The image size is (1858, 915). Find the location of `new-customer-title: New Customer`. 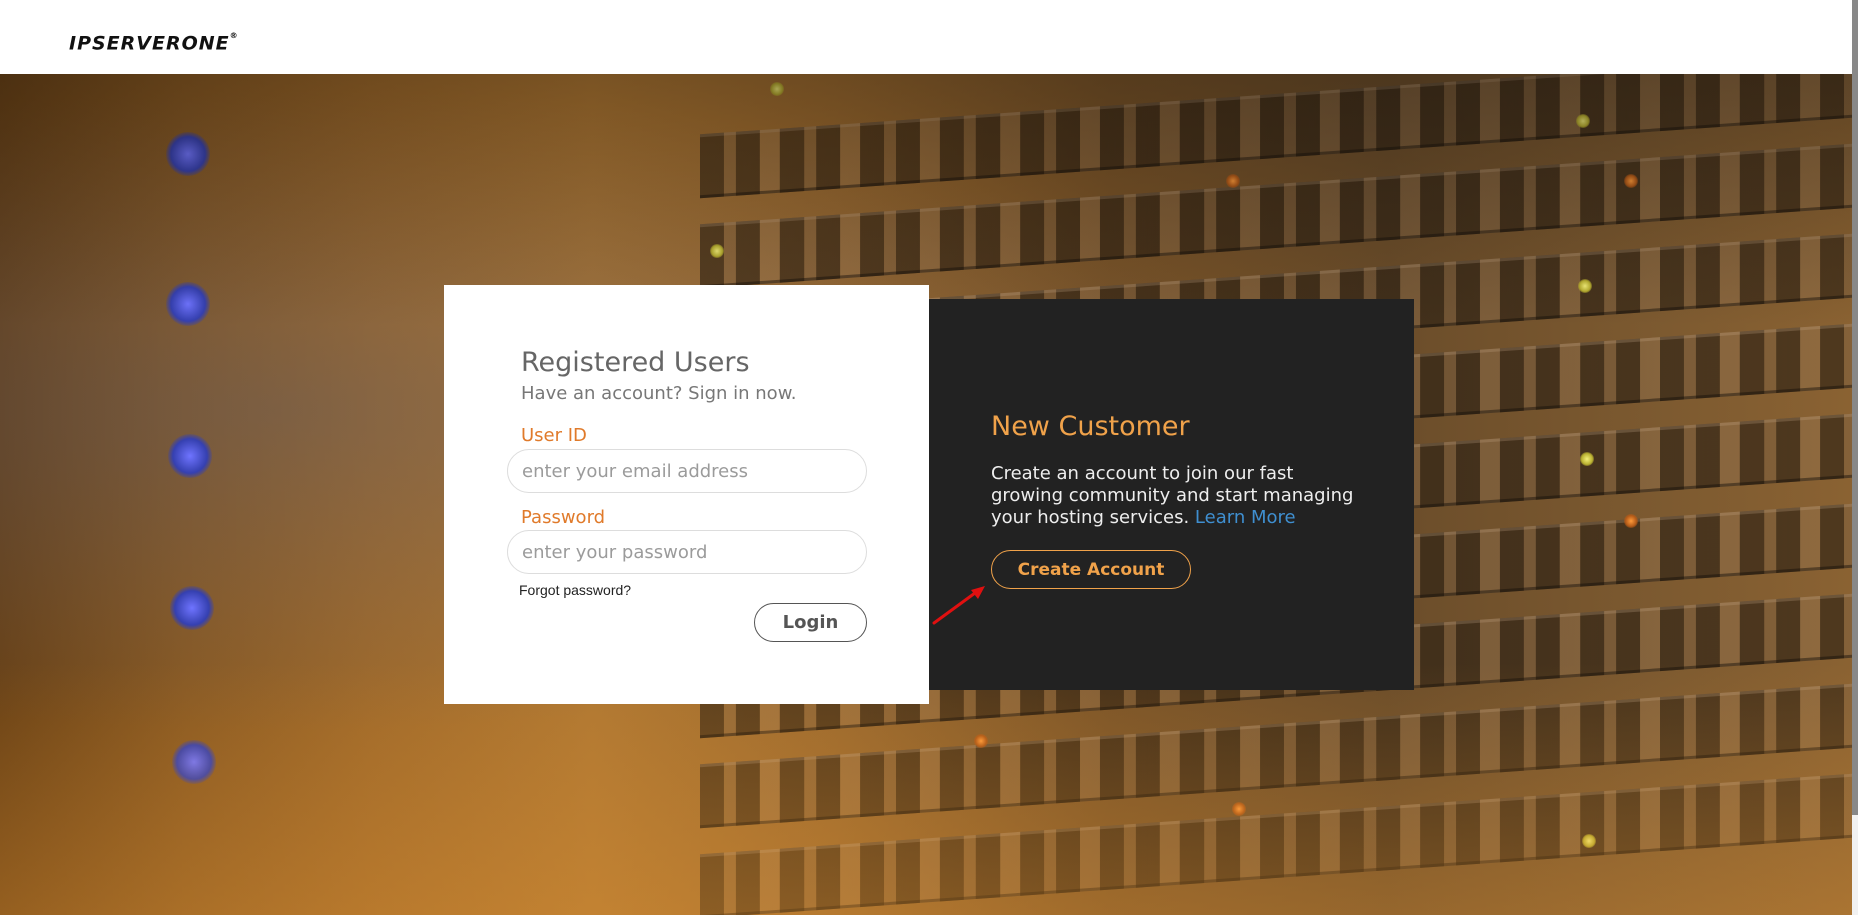

new-customer-title: New Customer is located at coordinates (1090, 426).